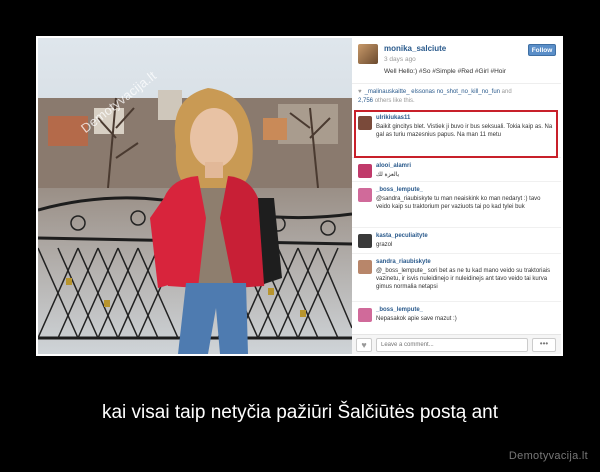  I want to click on likes-others: others like this., so click(394, 101).